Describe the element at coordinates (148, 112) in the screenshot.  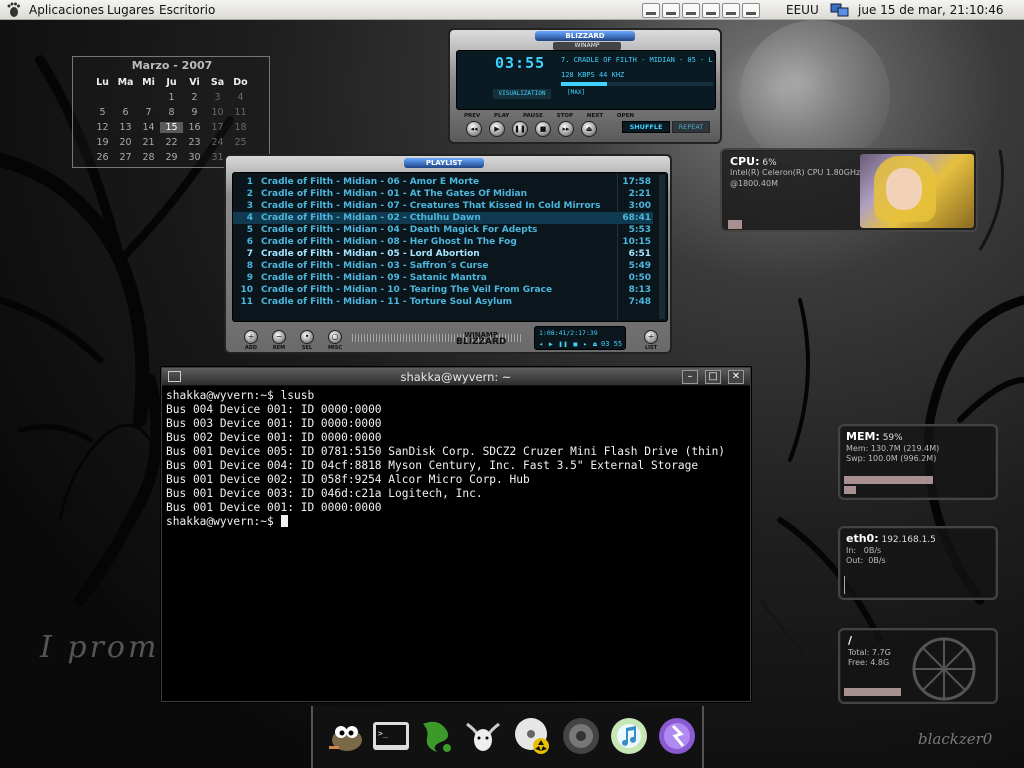
I see `calendar-day: 7` at that location.